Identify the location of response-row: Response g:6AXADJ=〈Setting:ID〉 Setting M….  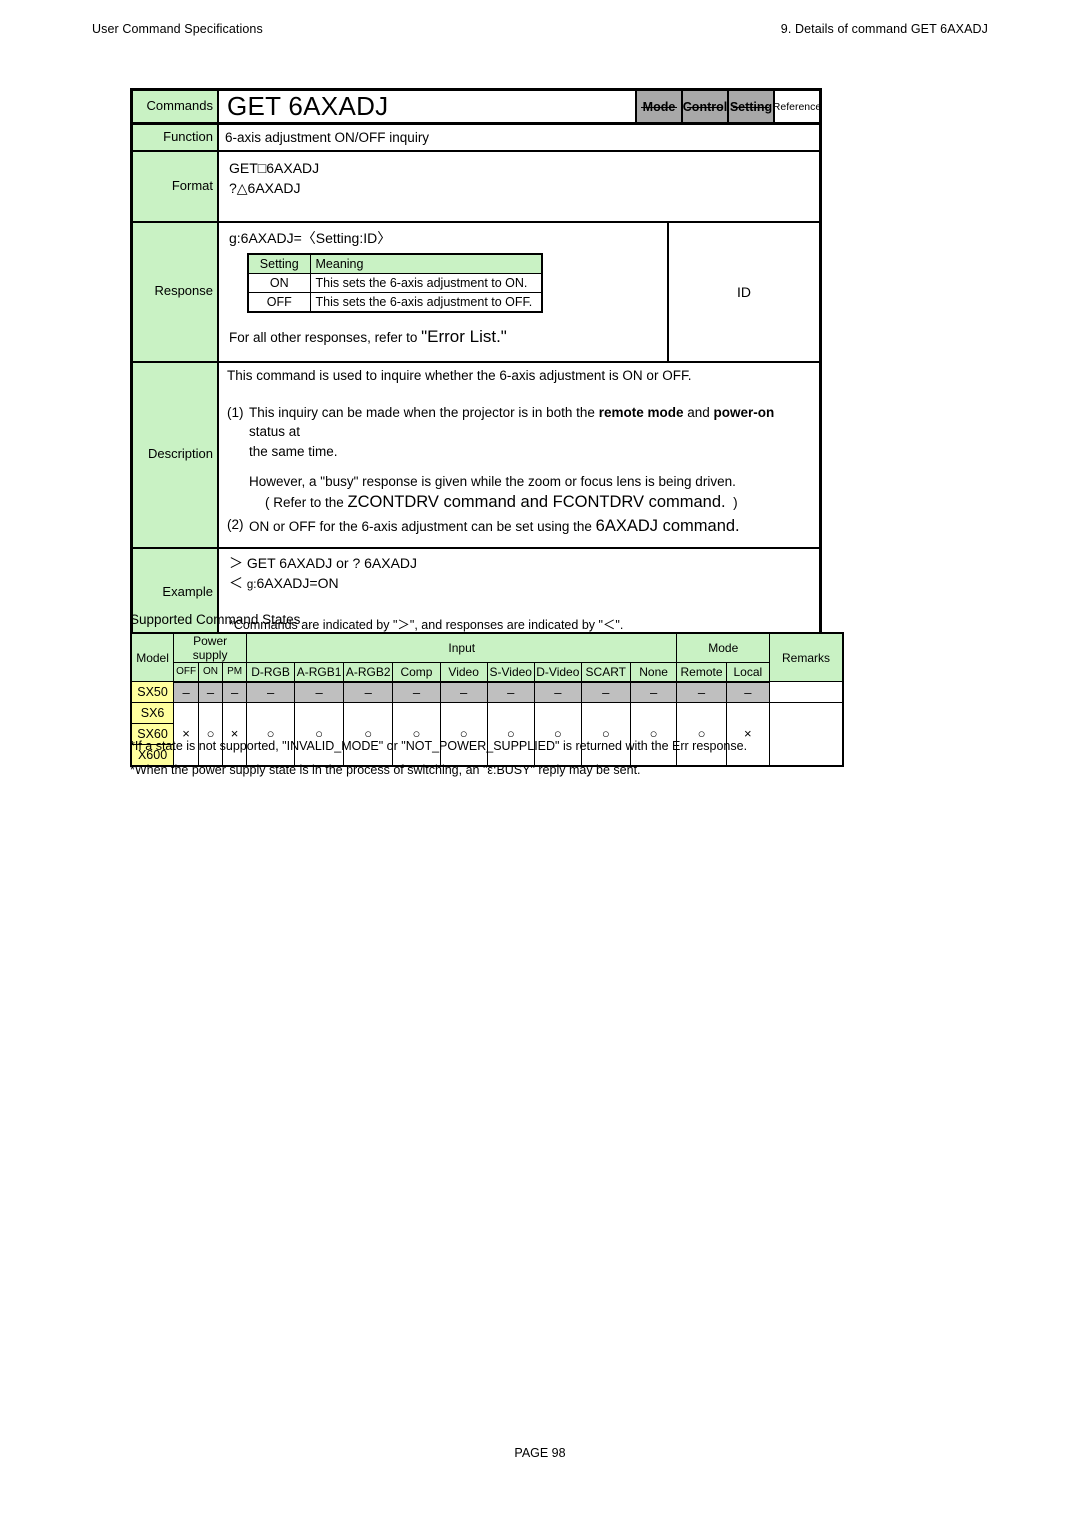
(476, 292).